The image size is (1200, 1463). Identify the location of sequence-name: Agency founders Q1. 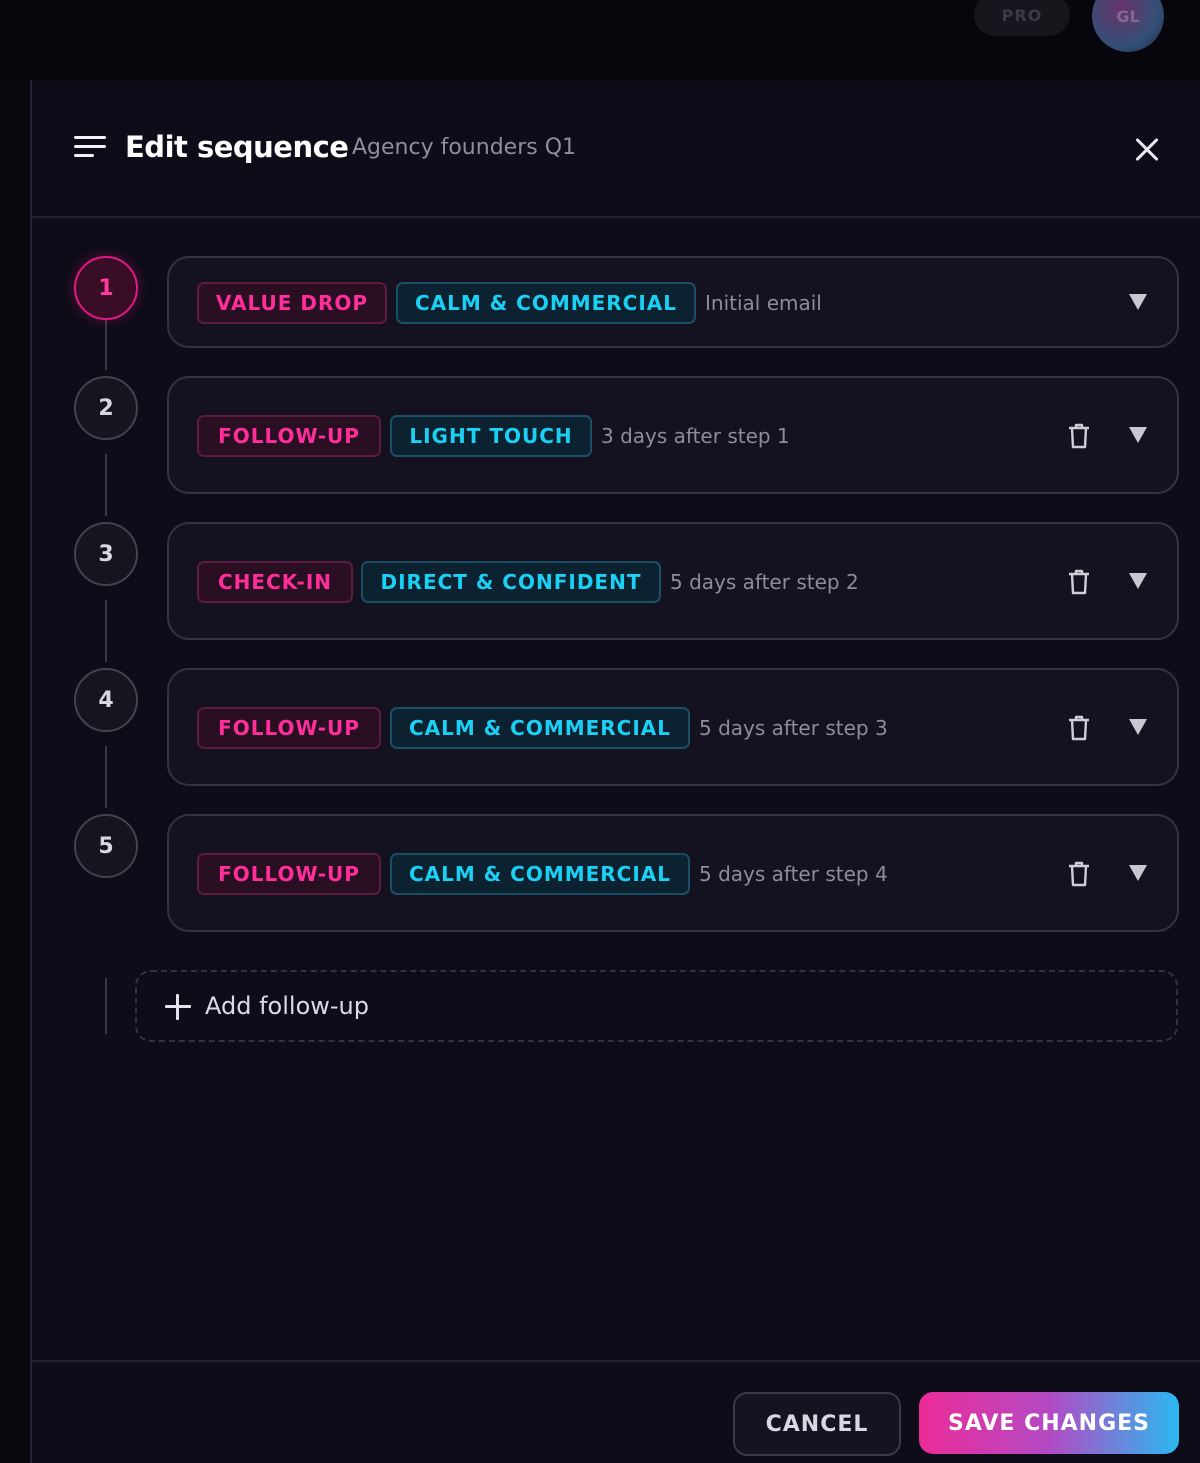
(464, 147).